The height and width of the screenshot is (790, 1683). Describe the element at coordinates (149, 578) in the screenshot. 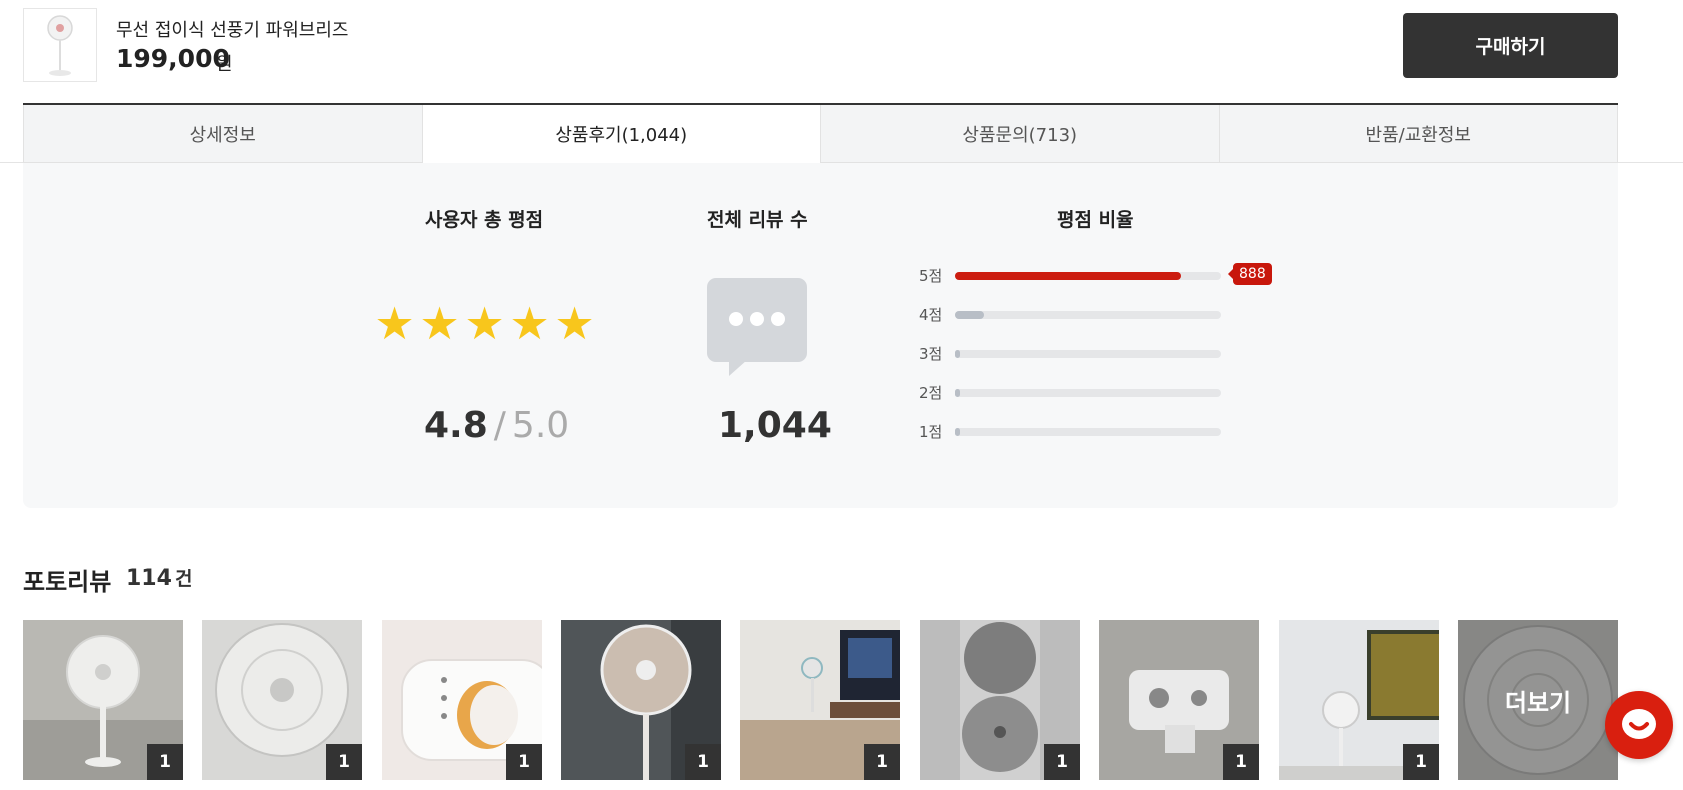

I see `photo-count-value: 114` at that location.